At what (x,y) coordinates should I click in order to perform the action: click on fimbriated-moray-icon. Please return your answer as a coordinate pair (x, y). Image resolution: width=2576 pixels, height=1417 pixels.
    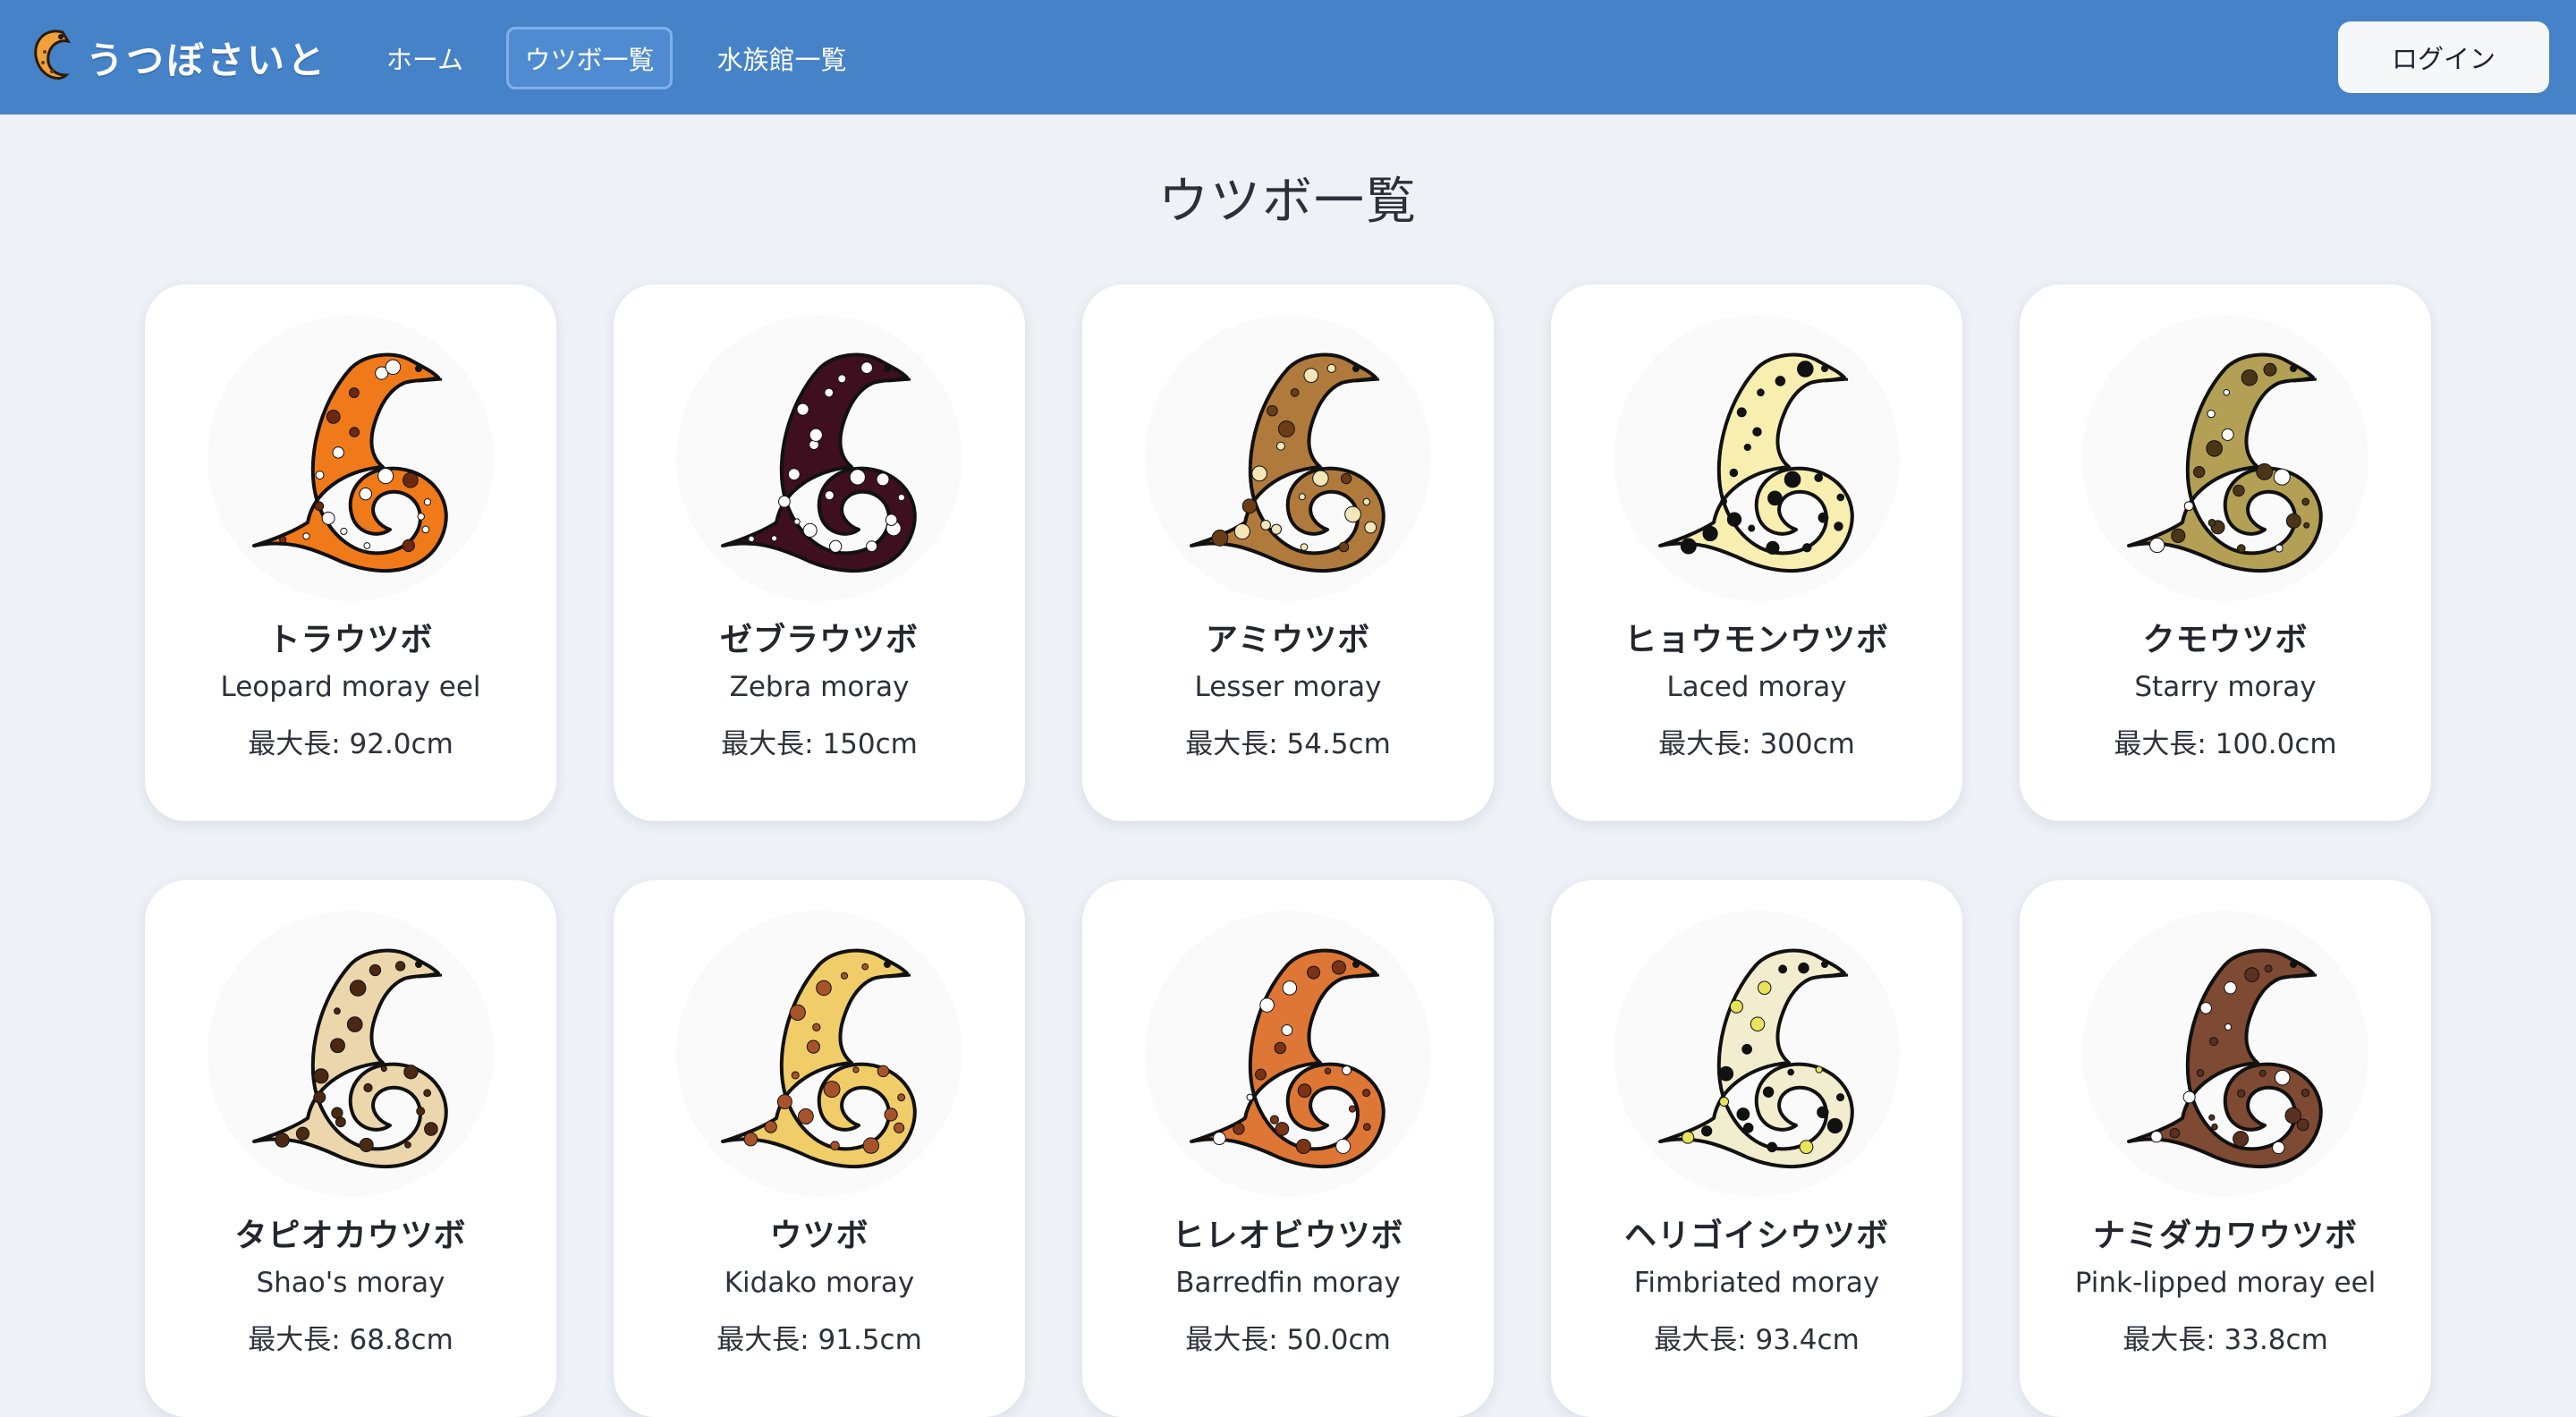
    Looking at the image, I should click on (1757, 1074).